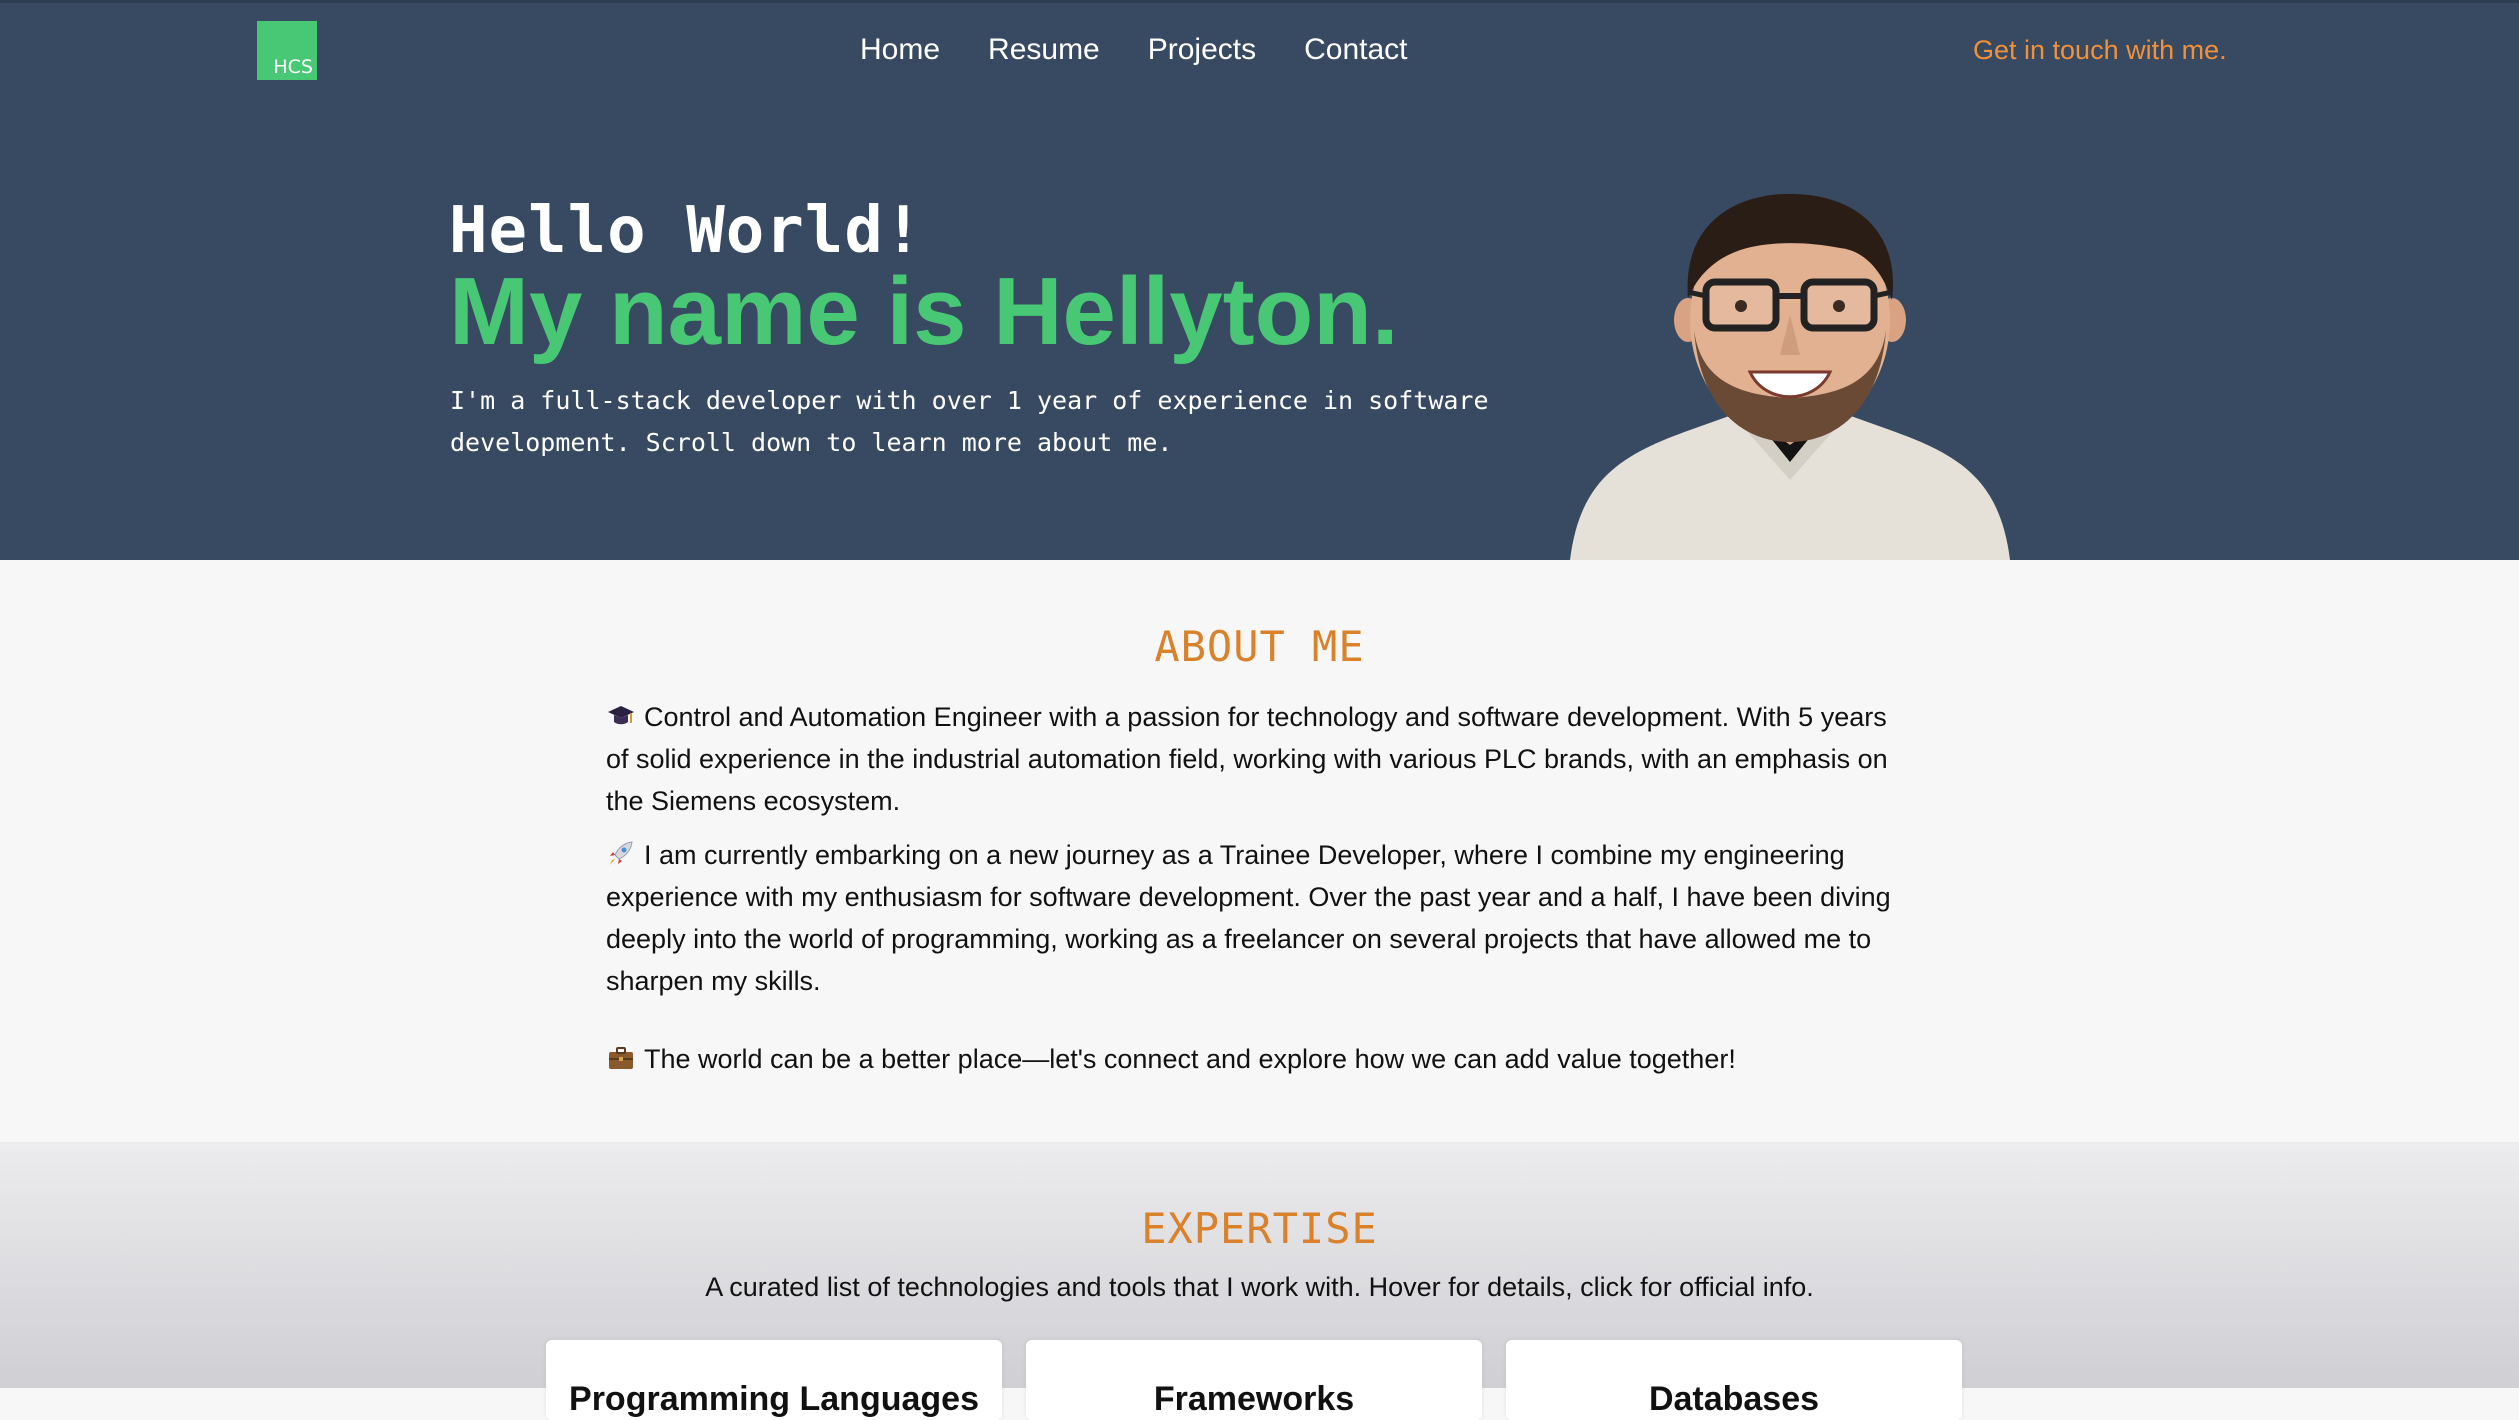  What do you see at coordinates (1044, 50) in the screenshot?
I see `nav-resume: Resume` at bounding box center [1044, 50].